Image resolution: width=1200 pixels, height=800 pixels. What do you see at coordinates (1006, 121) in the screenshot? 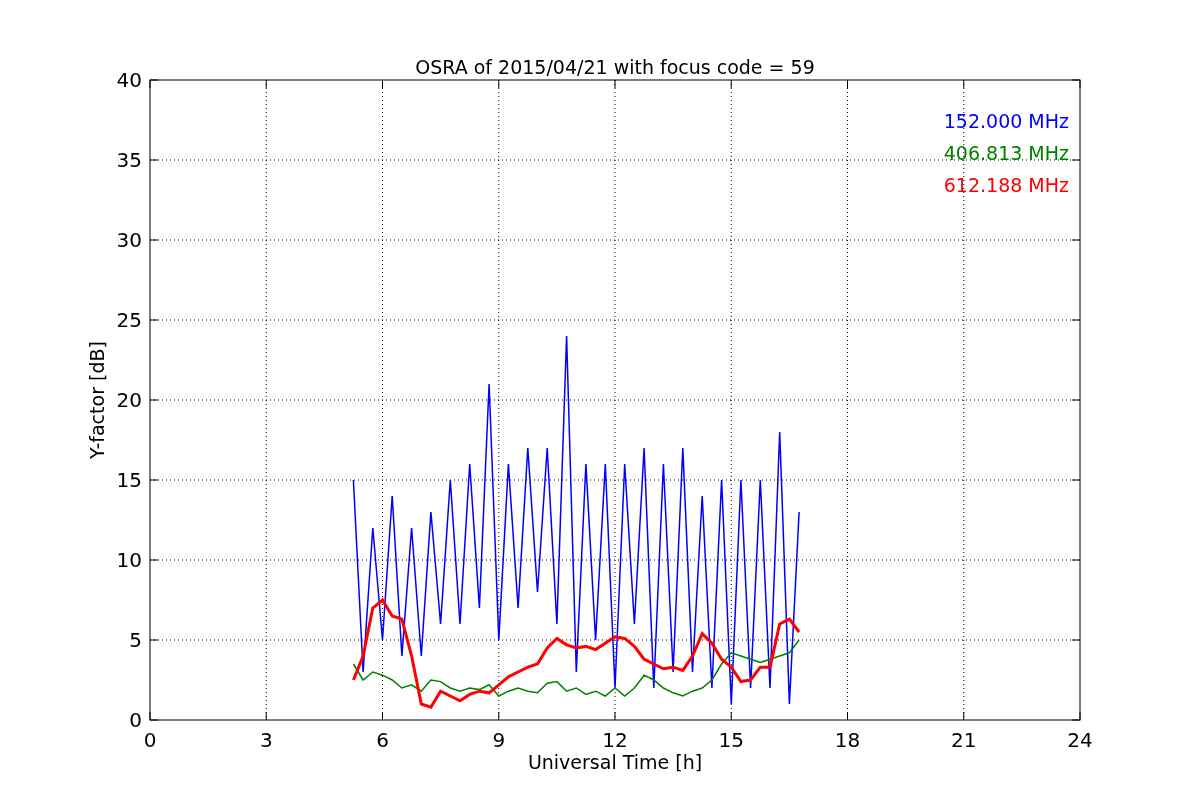
I see `legend-label: 152.000 MHz` at bounding box center [1006, 121].